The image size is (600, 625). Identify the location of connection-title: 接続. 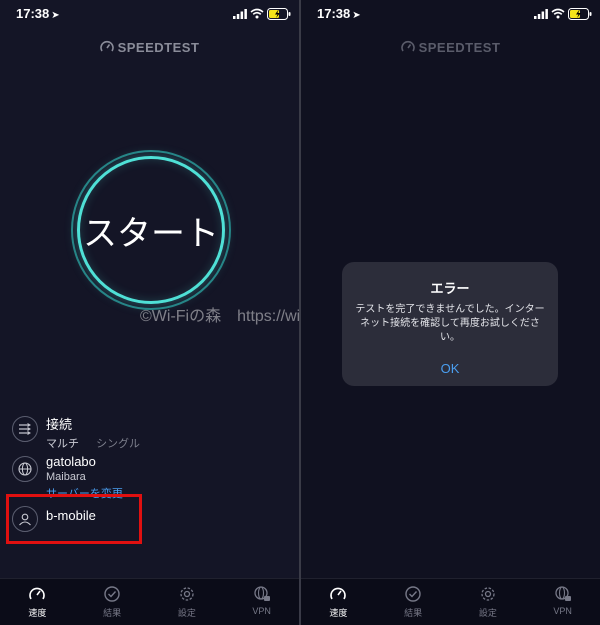
(59, 424).